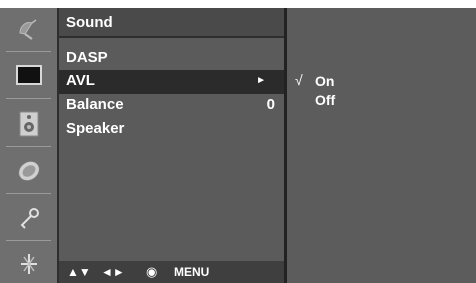 The height and width of the screenshot is (283, 476). I want to click on clock-icon, so click(28, 171).